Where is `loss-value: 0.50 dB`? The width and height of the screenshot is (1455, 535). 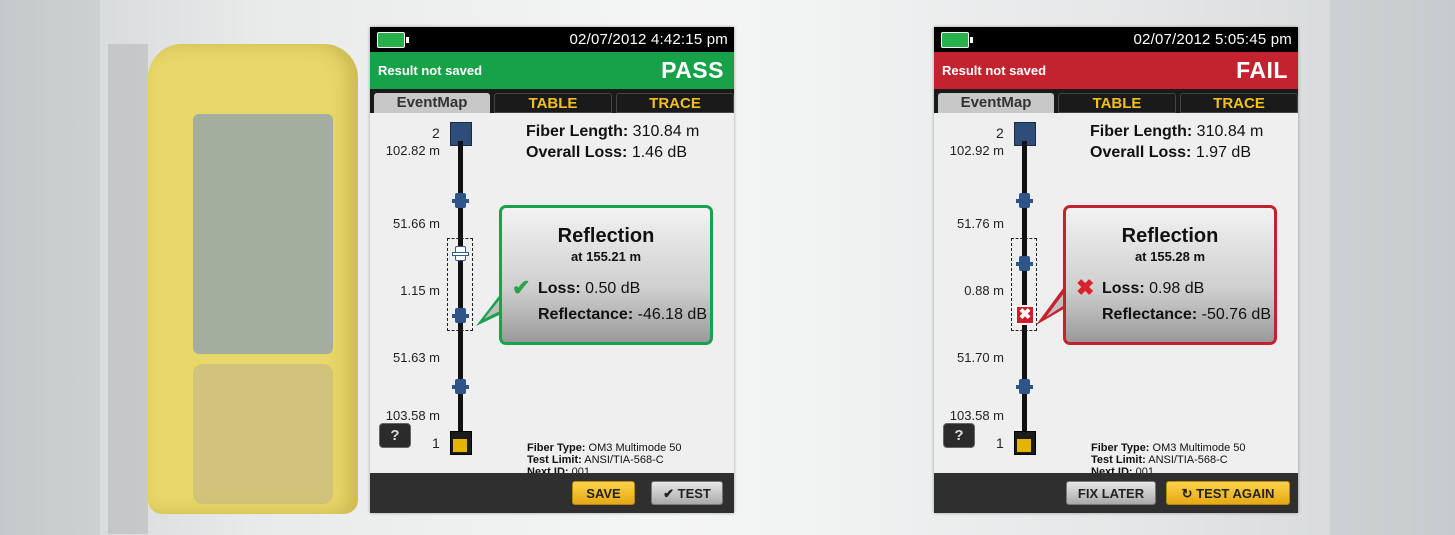
loss-value: 0.50 dB is located at coordinates (613, 288).